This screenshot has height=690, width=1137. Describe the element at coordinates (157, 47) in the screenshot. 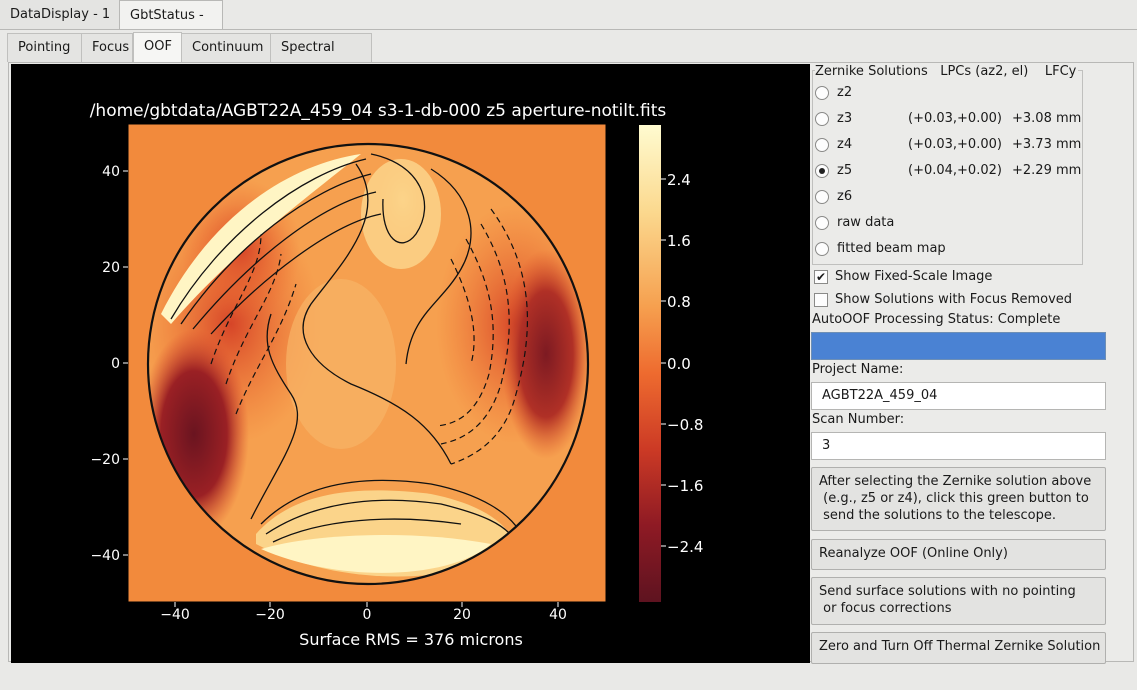

I see `tab-oof: OOF` at that location.